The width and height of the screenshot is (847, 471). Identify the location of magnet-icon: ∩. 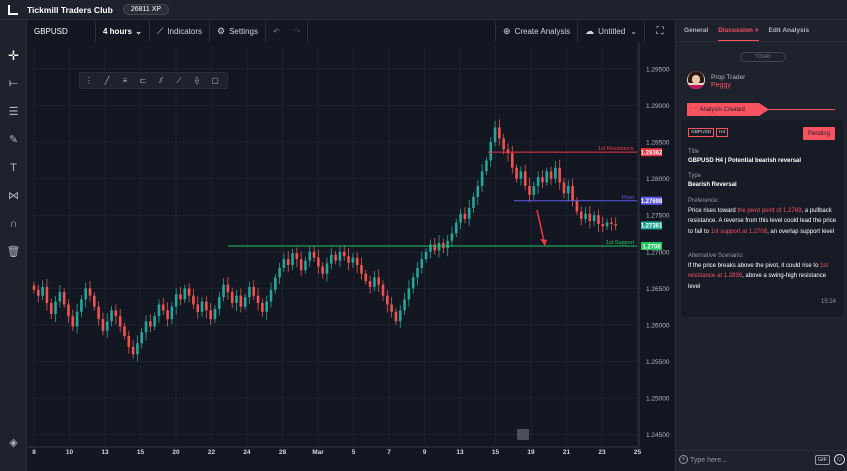
(13, 223).